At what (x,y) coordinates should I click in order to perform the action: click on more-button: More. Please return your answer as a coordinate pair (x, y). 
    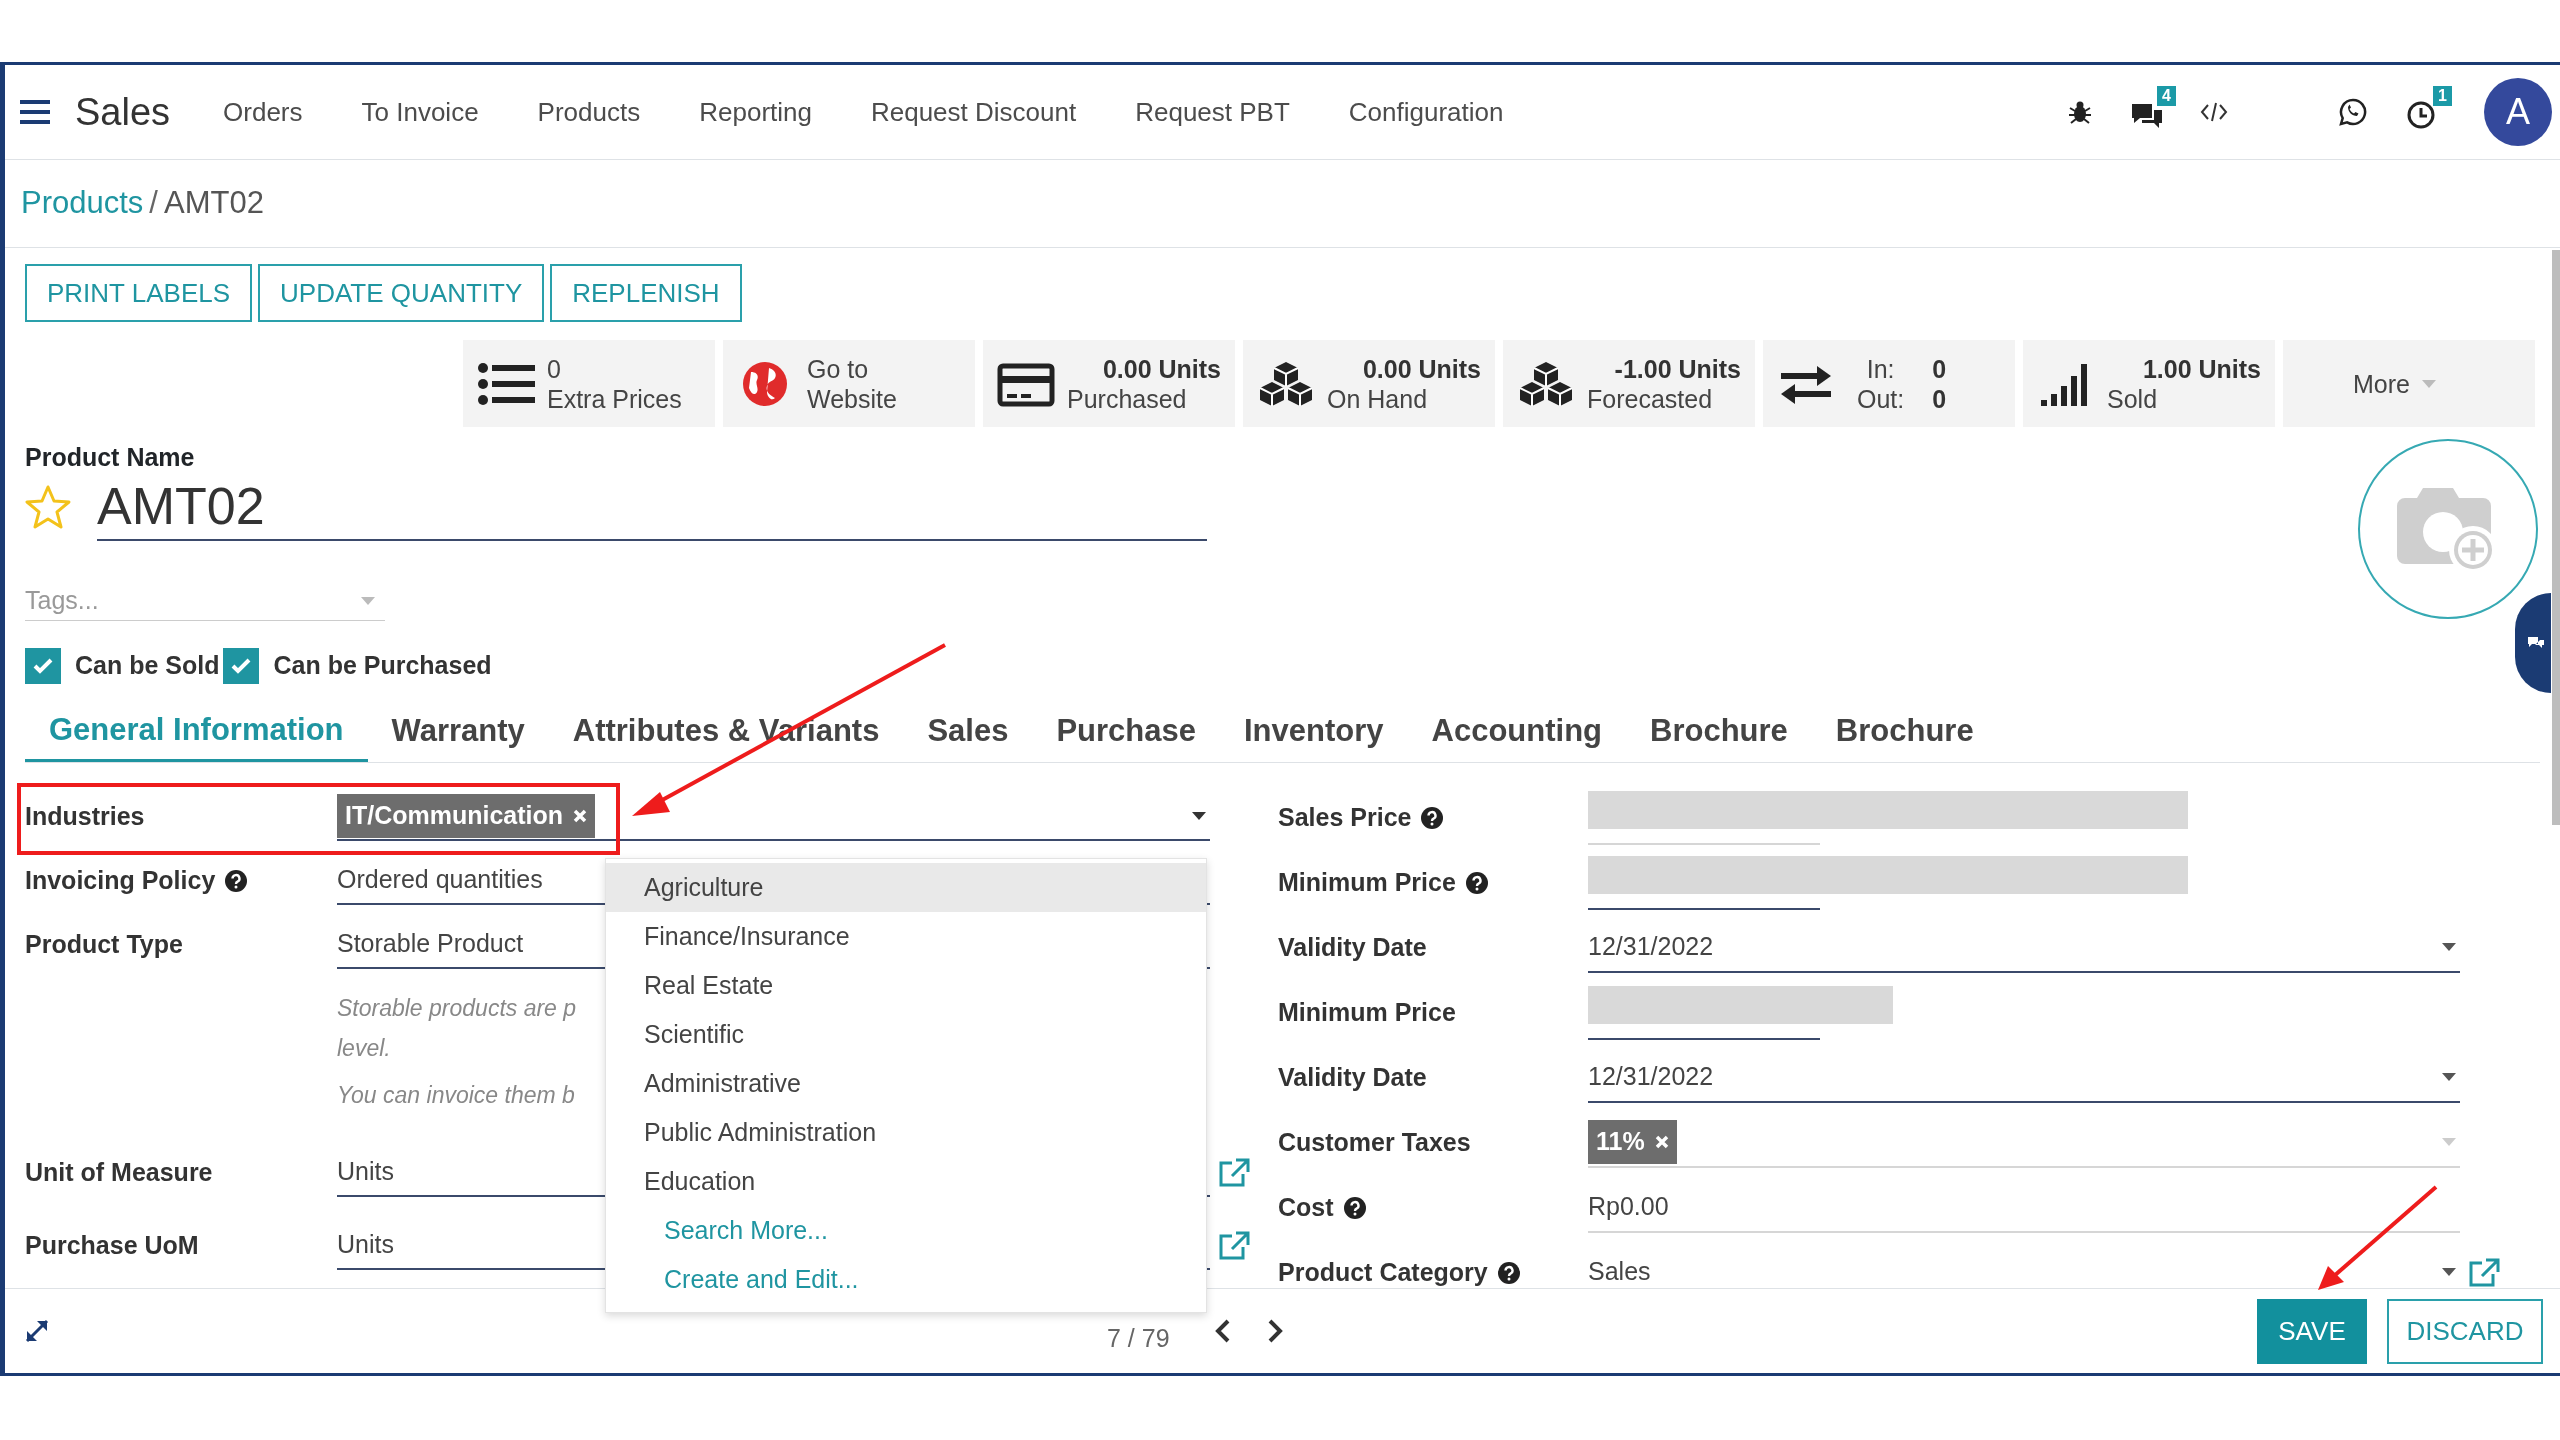
    Looking at the image, I should click on (2409, 383).